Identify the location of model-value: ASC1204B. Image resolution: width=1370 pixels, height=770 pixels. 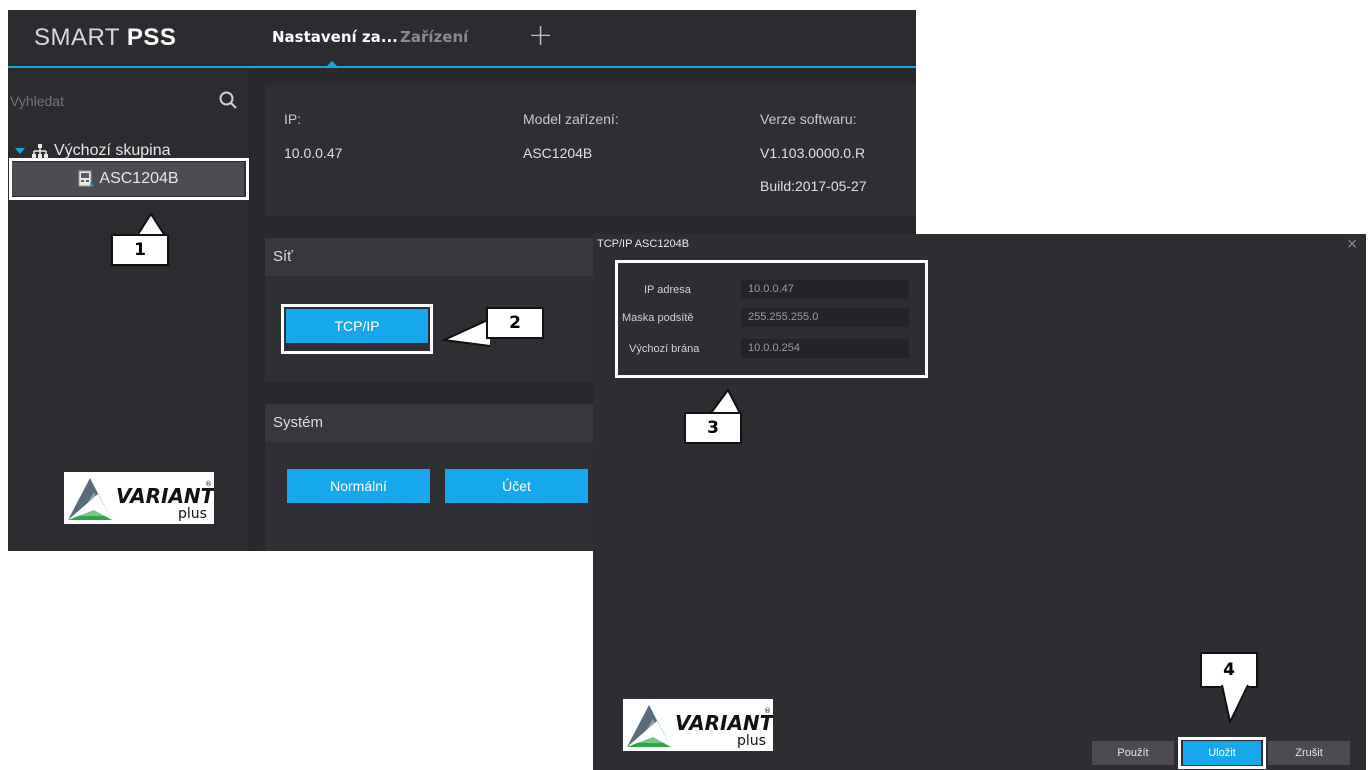
(558, 153).